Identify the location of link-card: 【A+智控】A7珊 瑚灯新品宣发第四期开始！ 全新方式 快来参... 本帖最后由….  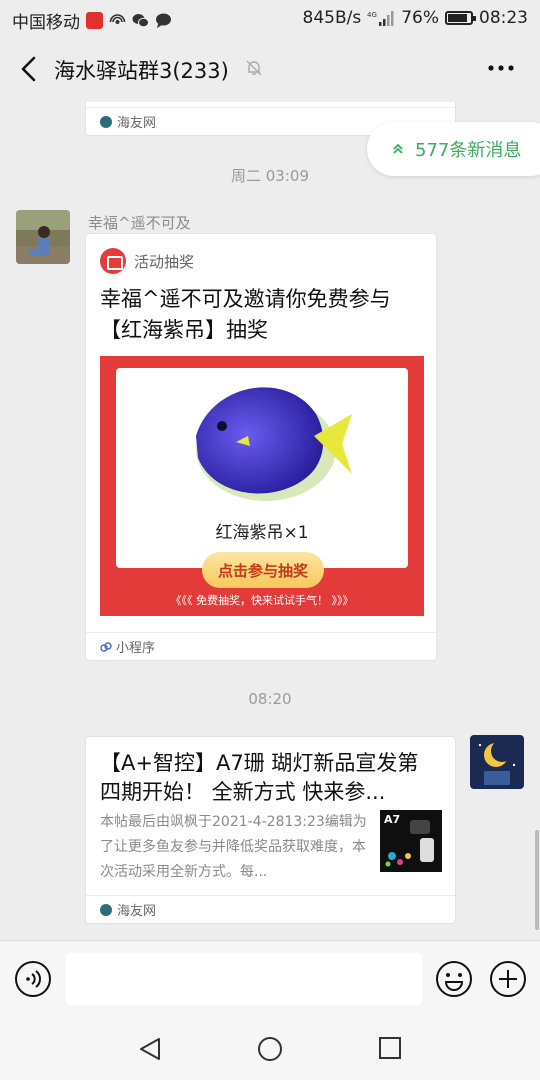
(270, 830).